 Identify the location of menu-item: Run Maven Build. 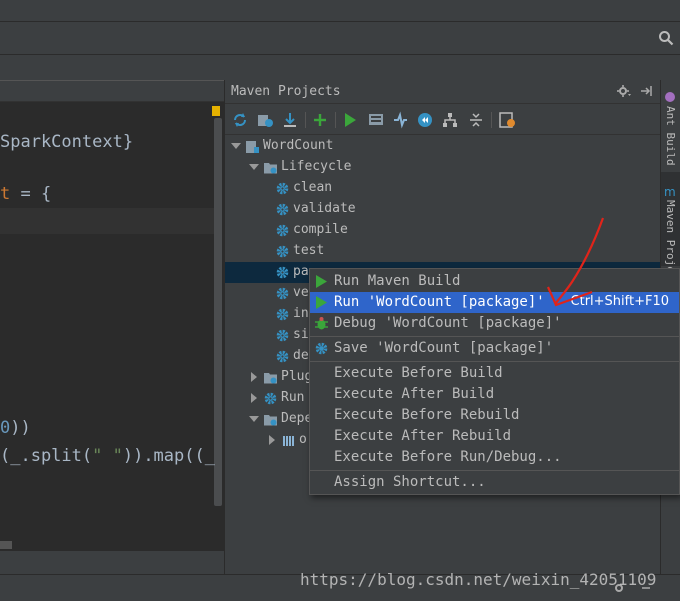
(494, 281).